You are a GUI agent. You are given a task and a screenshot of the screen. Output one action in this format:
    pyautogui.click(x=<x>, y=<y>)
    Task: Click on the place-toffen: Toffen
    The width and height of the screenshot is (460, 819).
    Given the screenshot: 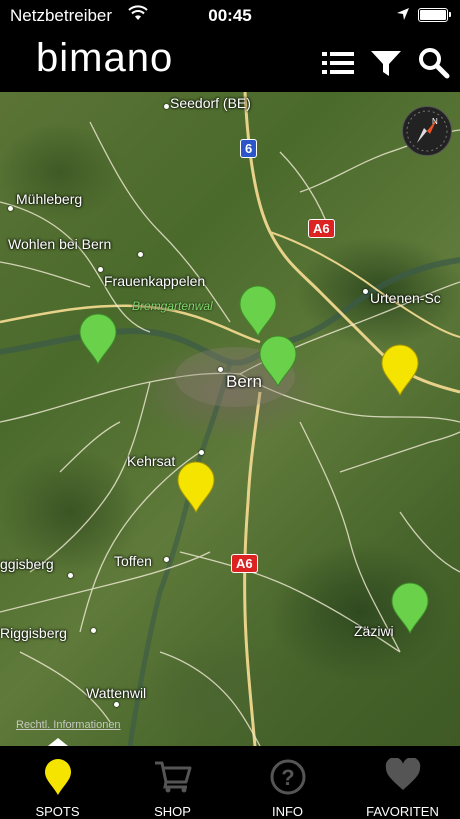 What is the action you would take?
    pyautogui.click(x=133, y=561)
    